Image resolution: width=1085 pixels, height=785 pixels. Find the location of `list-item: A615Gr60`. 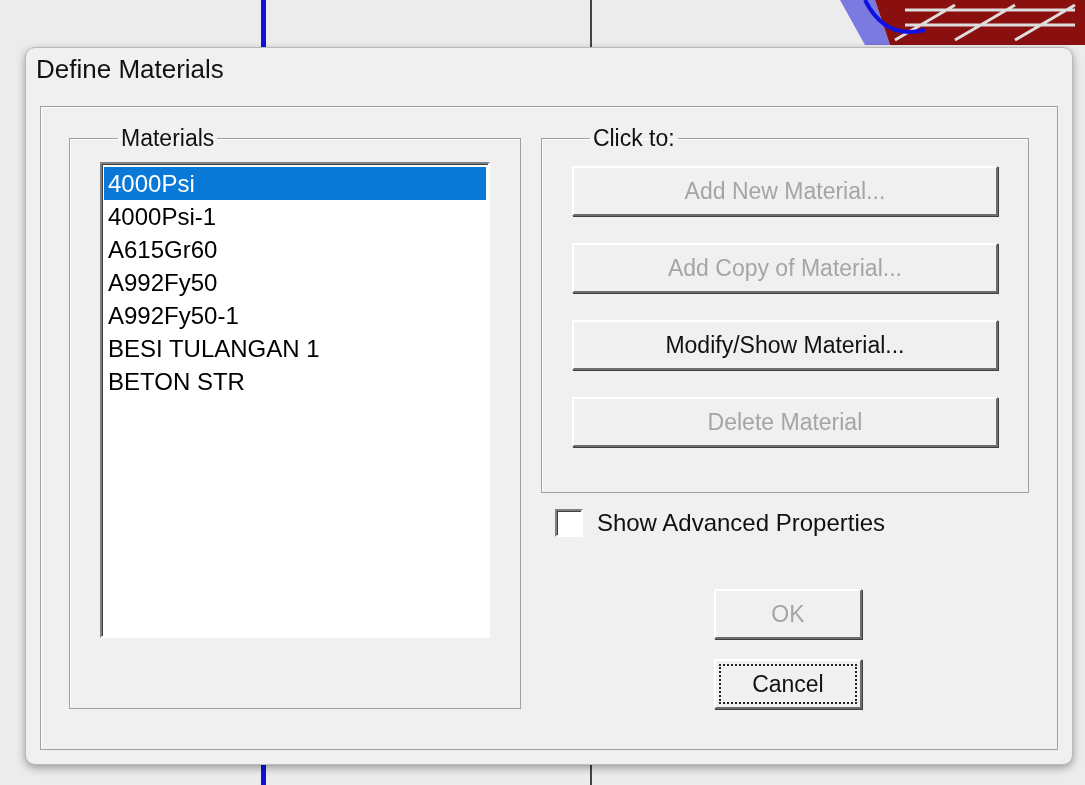

list-item: A615Gr60 is located at coordinates (295, 249).